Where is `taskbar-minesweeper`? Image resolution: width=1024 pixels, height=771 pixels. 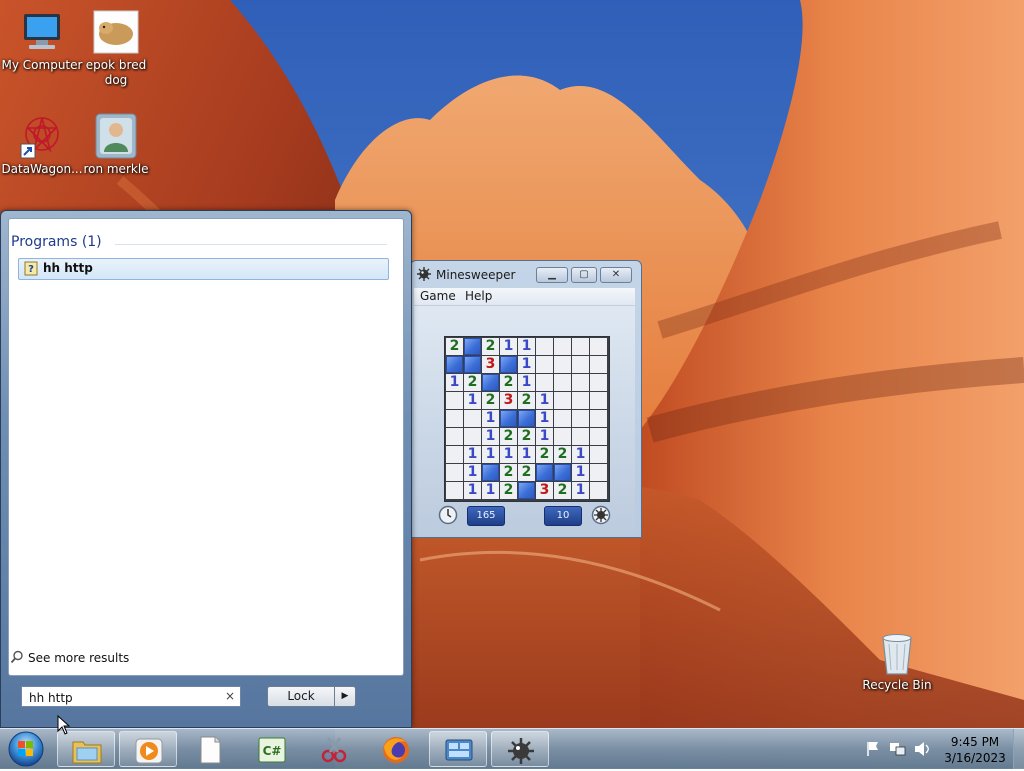 taskbar-minesweeper is located at coordinates (520, 749).